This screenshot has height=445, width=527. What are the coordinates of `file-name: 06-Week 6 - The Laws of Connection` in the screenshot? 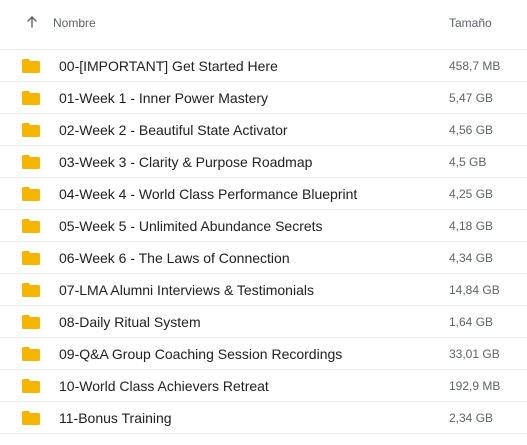 It's located at (174, 258).